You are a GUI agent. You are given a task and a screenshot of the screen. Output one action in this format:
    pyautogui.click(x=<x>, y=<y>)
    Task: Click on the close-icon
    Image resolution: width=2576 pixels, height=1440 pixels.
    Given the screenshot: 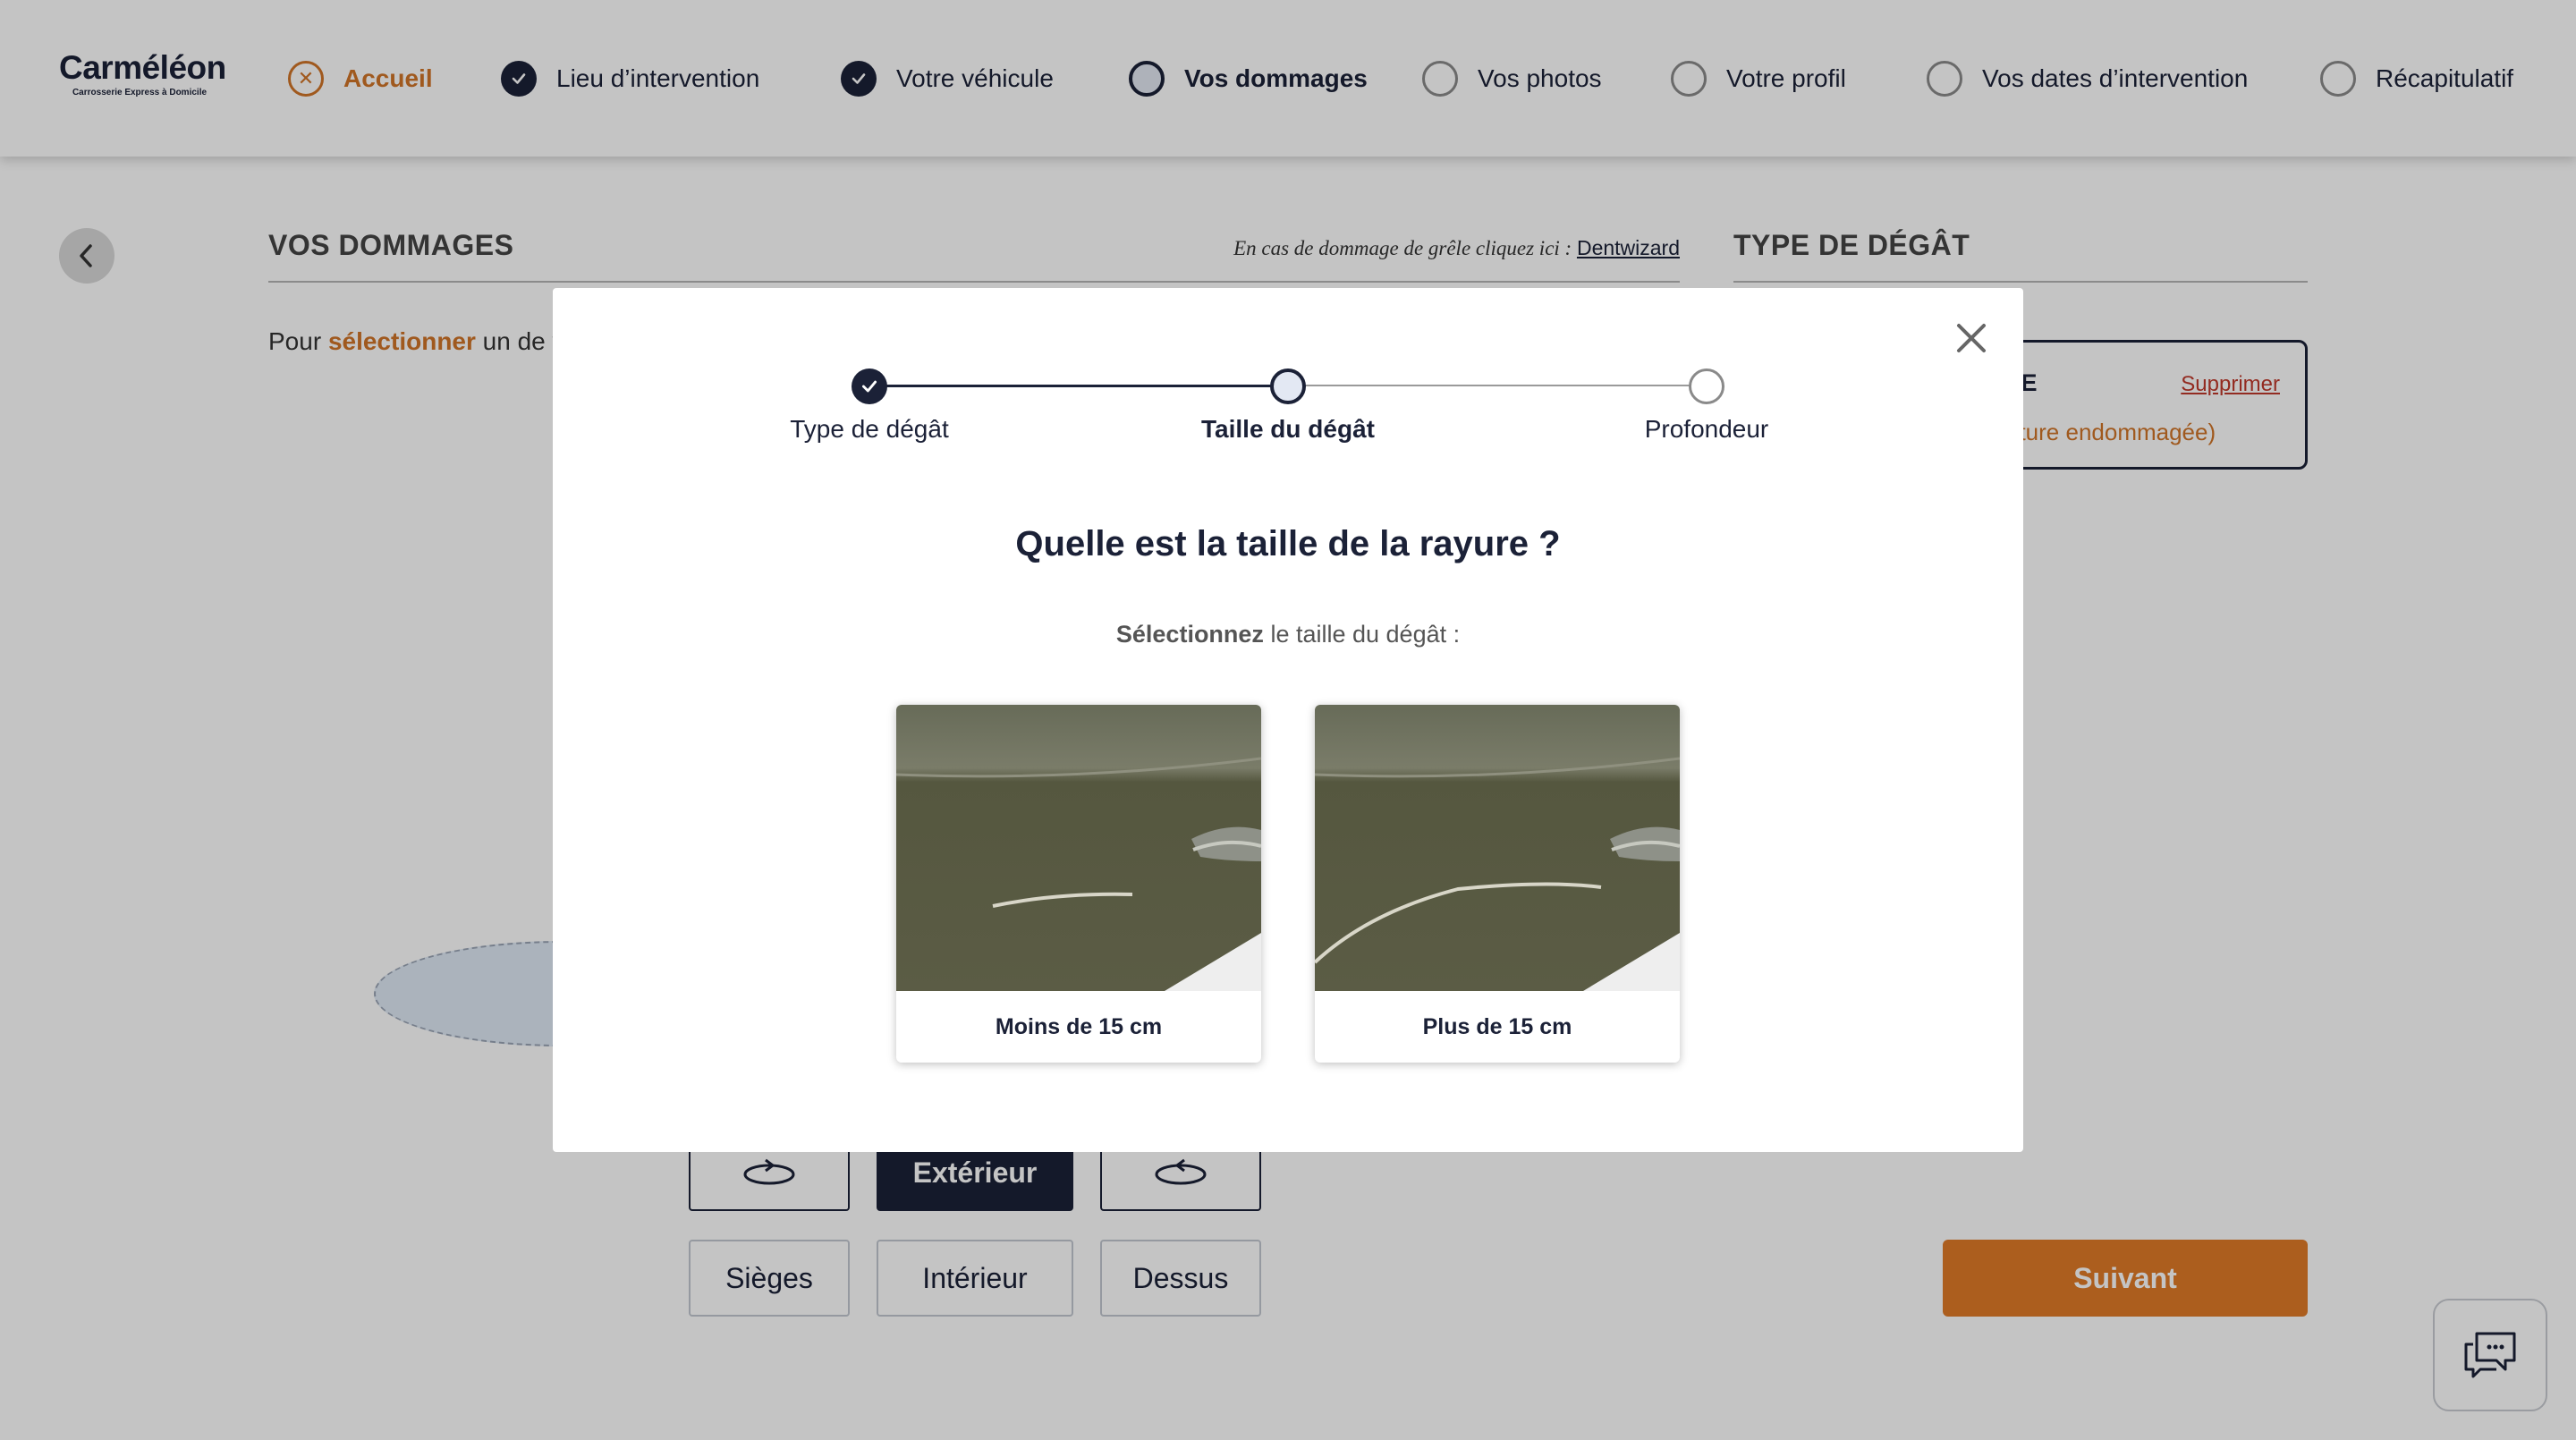 What is the action you would take?
    pyautogui.click(x=1971, y=338)
    